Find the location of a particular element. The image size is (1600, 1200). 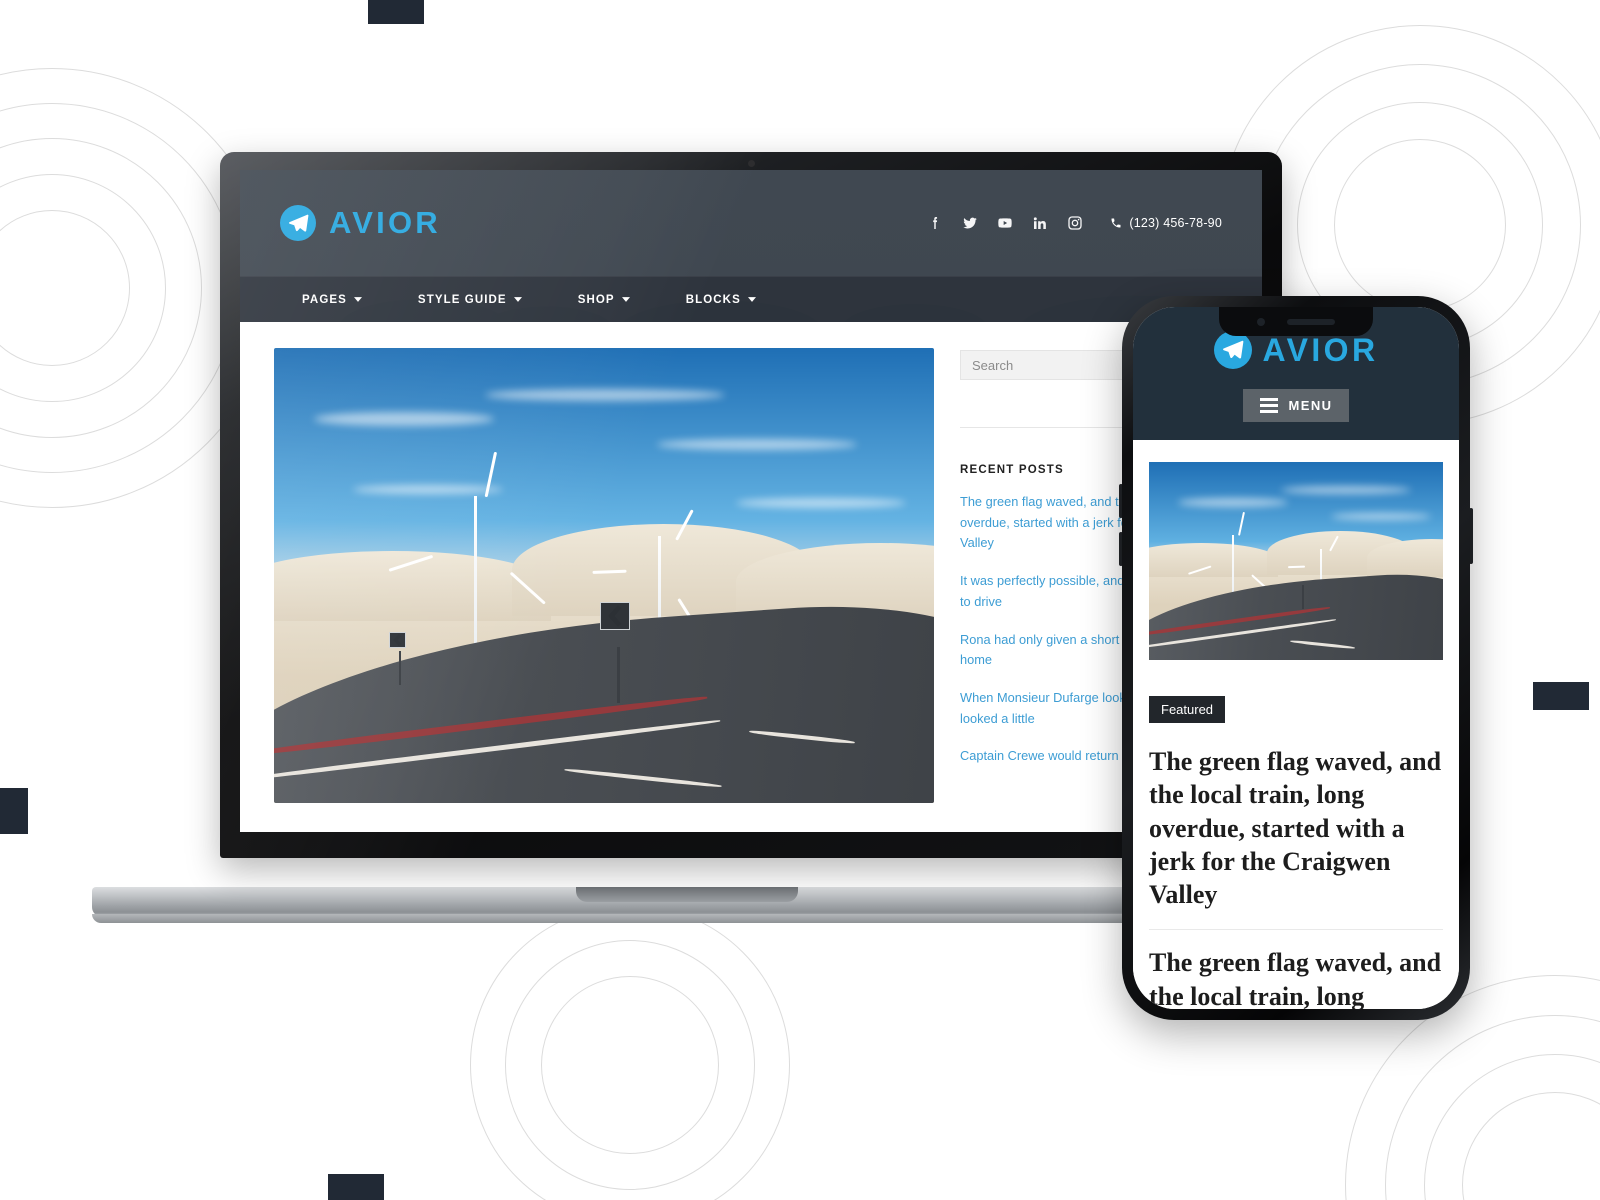

header-phone-number: (123) 456-78-90 is located at coordinates (1175, 223).